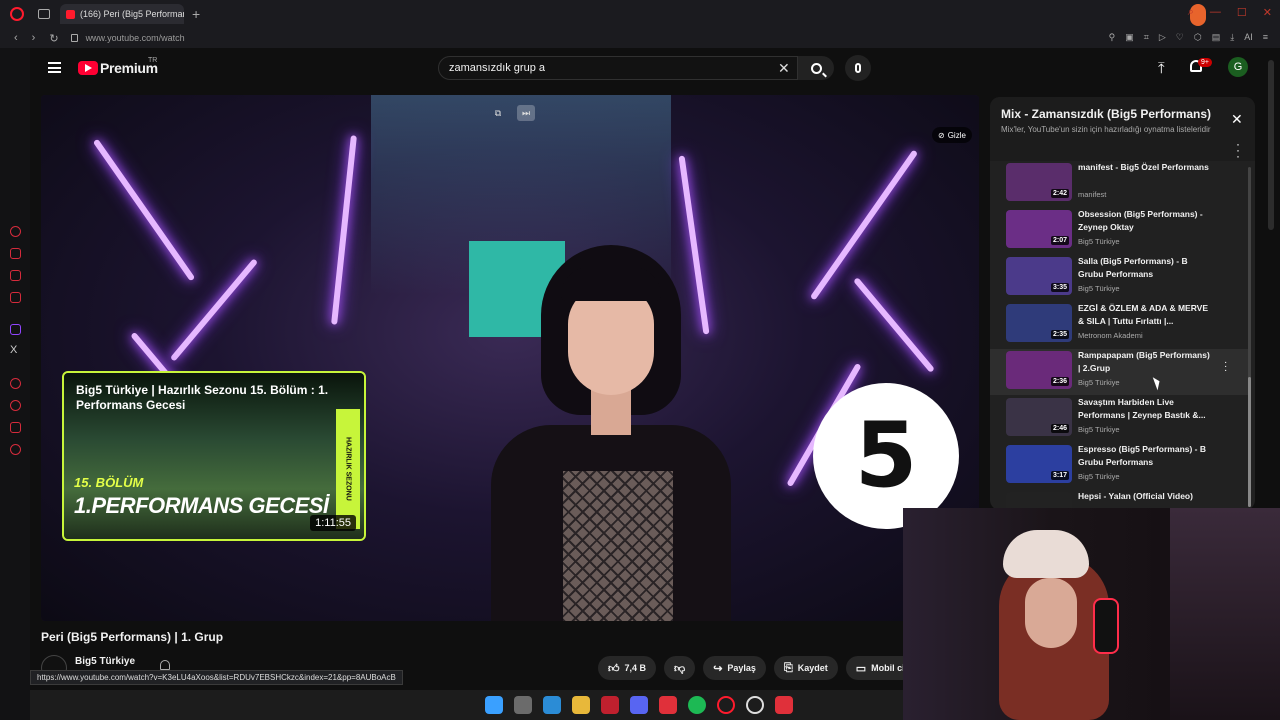 This screenshot has width=1280, height=720. Describe the element at coordinates (15, 231) in the screenshot. I see `sidebar-aria-icon` at that location.